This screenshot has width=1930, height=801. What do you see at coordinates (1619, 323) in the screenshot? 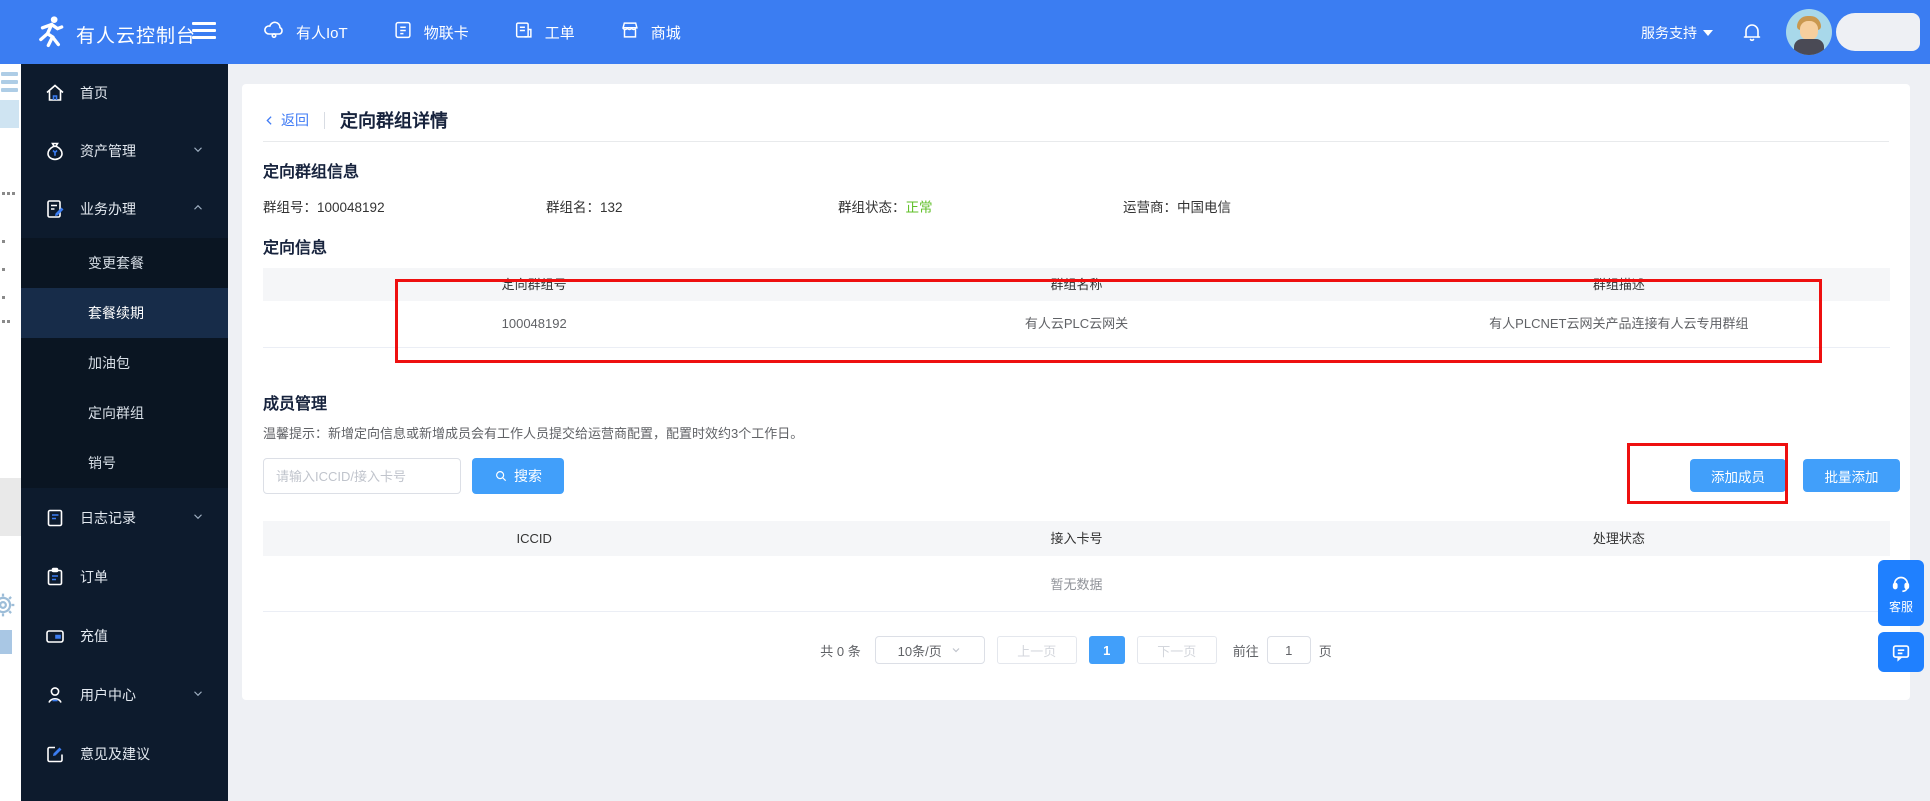
I see `cell-group-desc: 有人PLCNET云网关产品连接有人云专用群组` at bounding box center [1619, 323].